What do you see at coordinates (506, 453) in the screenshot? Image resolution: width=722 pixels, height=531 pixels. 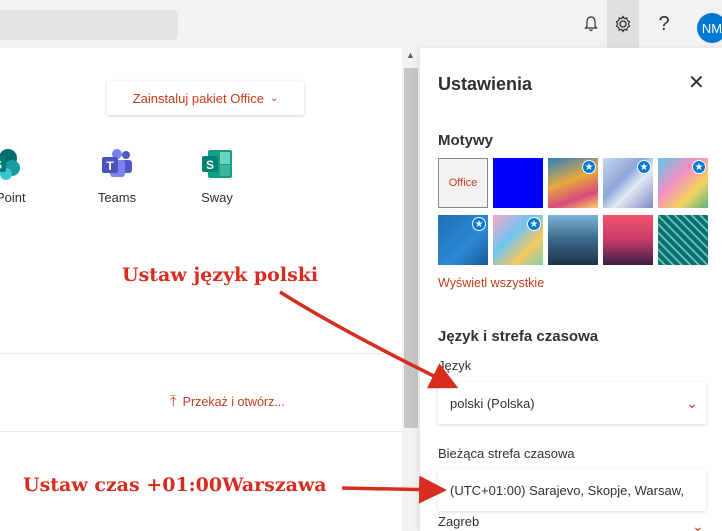 I see `timezone-label: Bieżąca strefa czasowa` at bounding box center [506, 453].